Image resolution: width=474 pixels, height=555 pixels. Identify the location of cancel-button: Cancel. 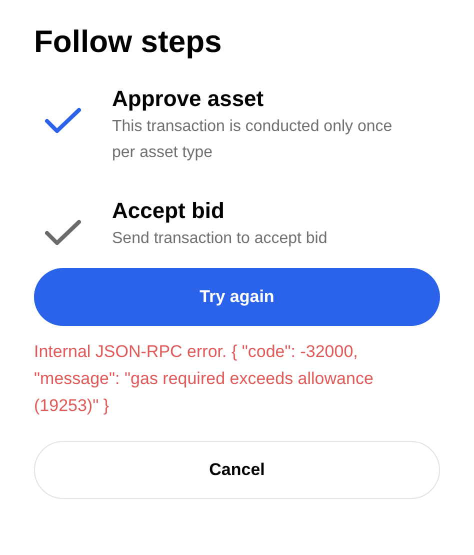
(237, 470).